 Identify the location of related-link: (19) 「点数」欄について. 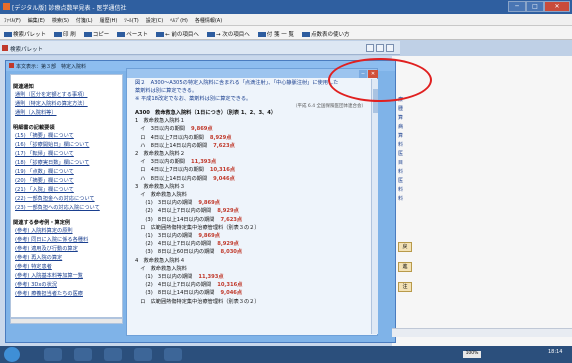
(68, 171).